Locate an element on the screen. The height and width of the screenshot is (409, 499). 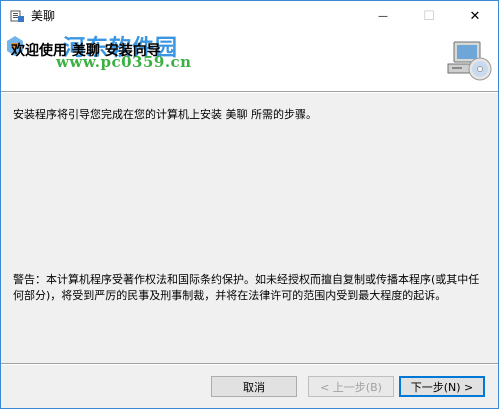
minimize-icon: — is located at coordinates (383, 16).